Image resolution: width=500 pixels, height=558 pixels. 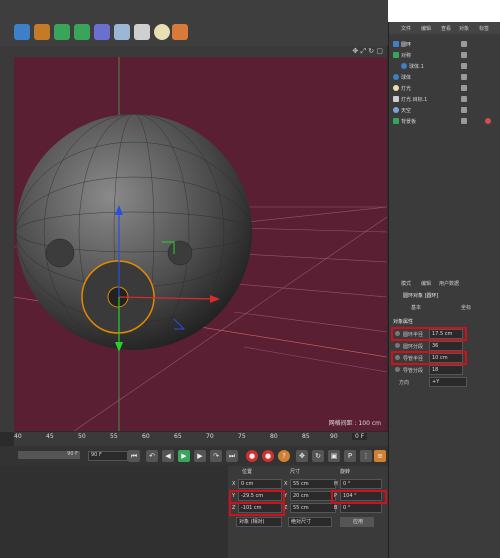 What do you see at coordinates (210, 436) in the screenshot?
I see `tick-label: 70` at bounding box center [210, 436].